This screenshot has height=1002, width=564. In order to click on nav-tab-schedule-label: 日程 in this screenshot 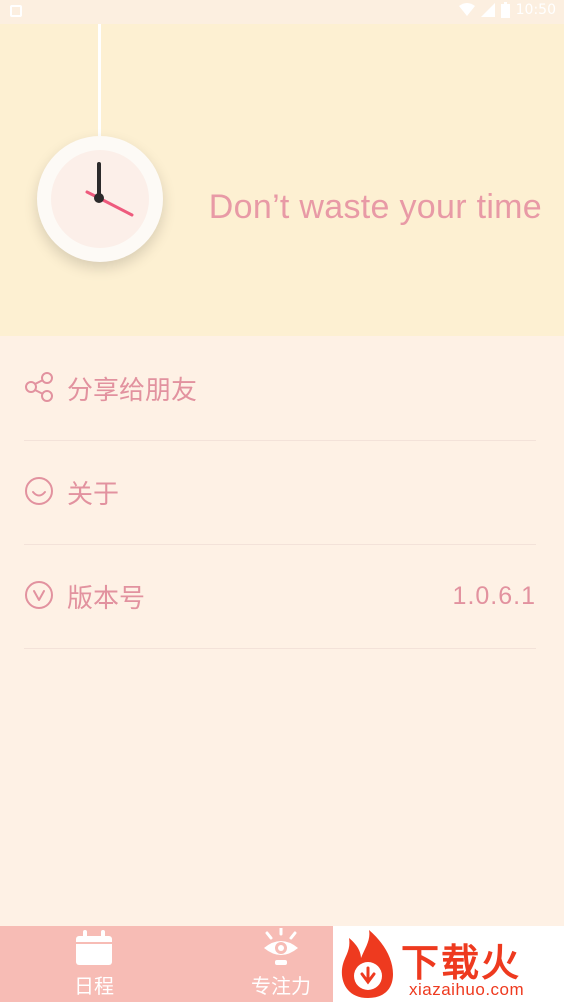, I will do `click(94, 986)`.